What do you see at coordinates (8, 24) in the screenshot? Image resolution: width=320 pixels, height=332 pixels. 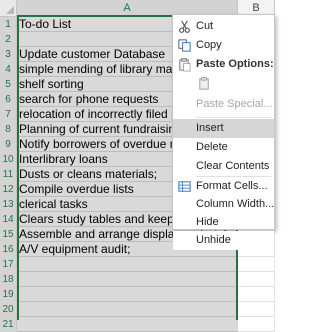 I see `row-header: 1` at bounding box center [8, 24].